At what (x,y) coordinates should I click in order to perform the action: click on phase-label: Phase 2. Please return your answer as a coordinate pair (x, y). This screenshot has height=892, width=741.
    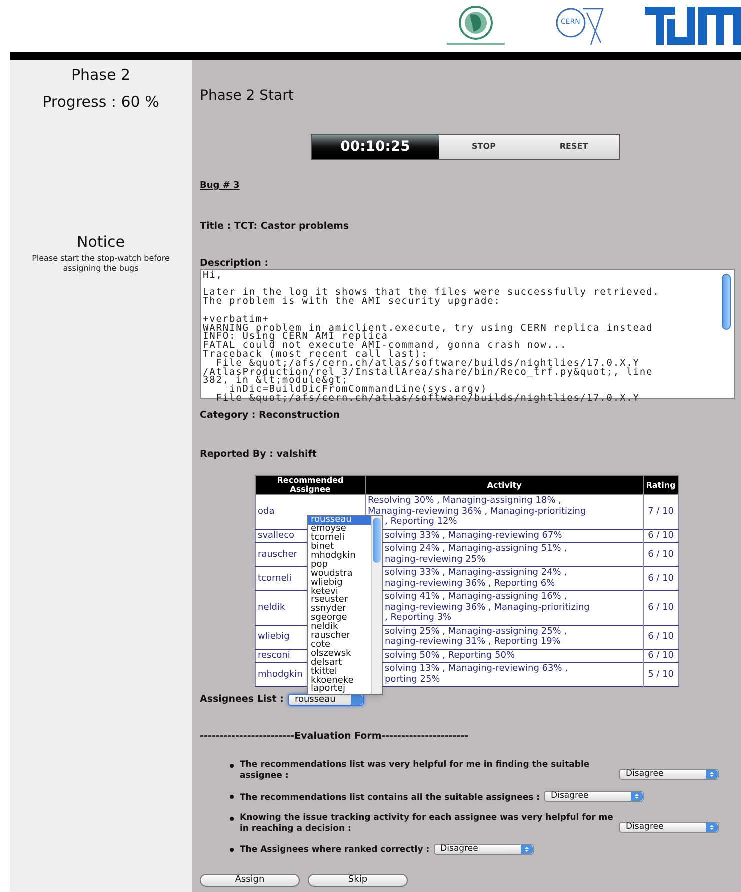
    Looking at the image, I should click on (101, 75).